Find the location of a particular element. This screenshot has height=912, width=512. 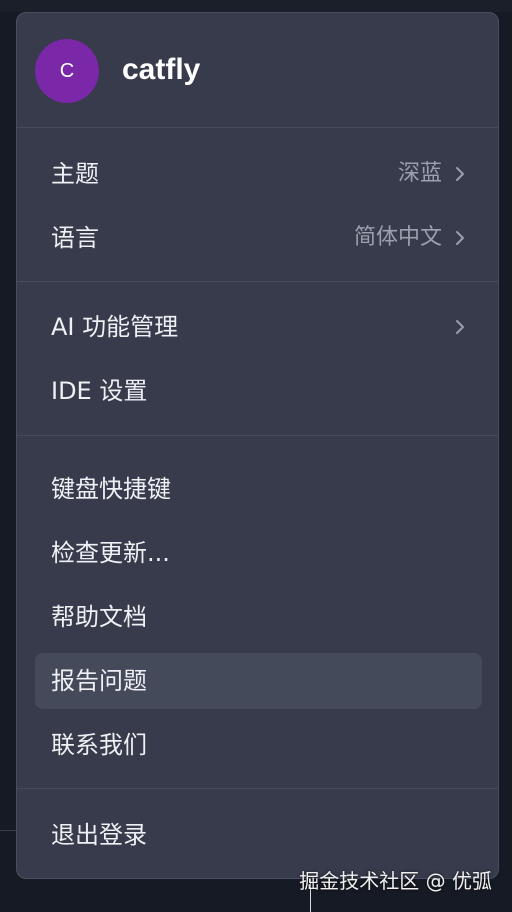

menu-item-logout: 退出登录 is located at coordinates (258, 835).